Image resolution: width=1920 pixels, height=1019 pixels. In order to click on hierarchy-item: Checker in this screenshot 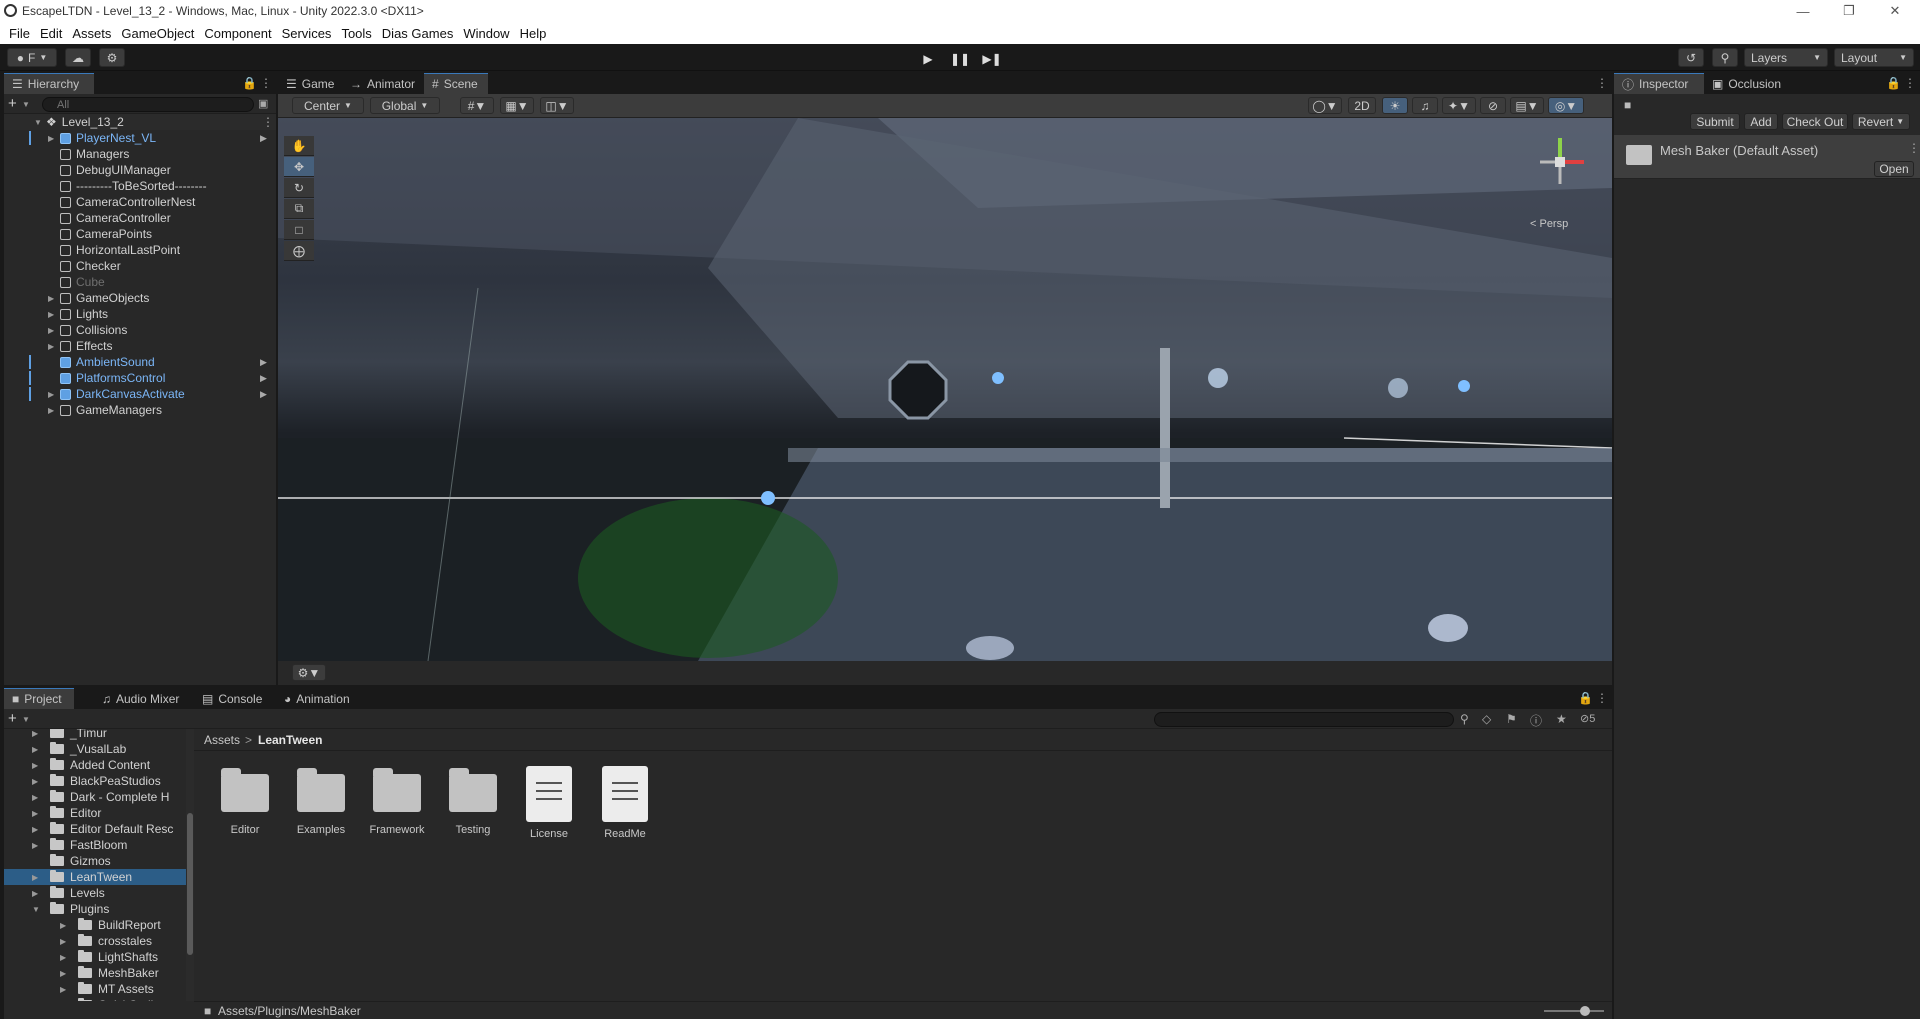, I will do `click(140, 266)`.